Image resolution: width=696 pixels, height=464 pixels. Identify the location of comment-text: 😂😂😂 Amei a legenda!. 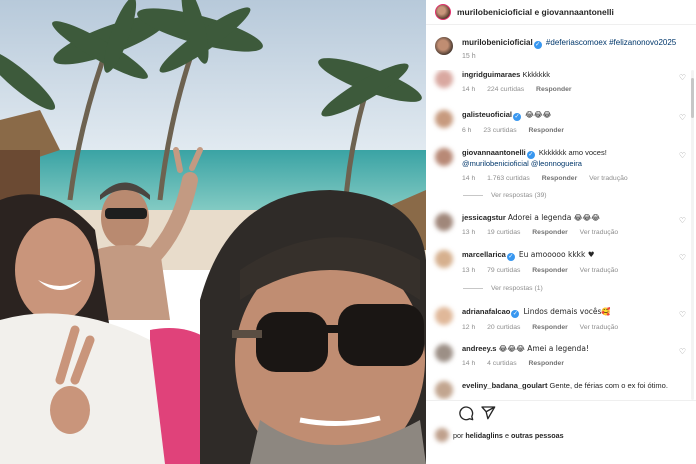
(543, 348).